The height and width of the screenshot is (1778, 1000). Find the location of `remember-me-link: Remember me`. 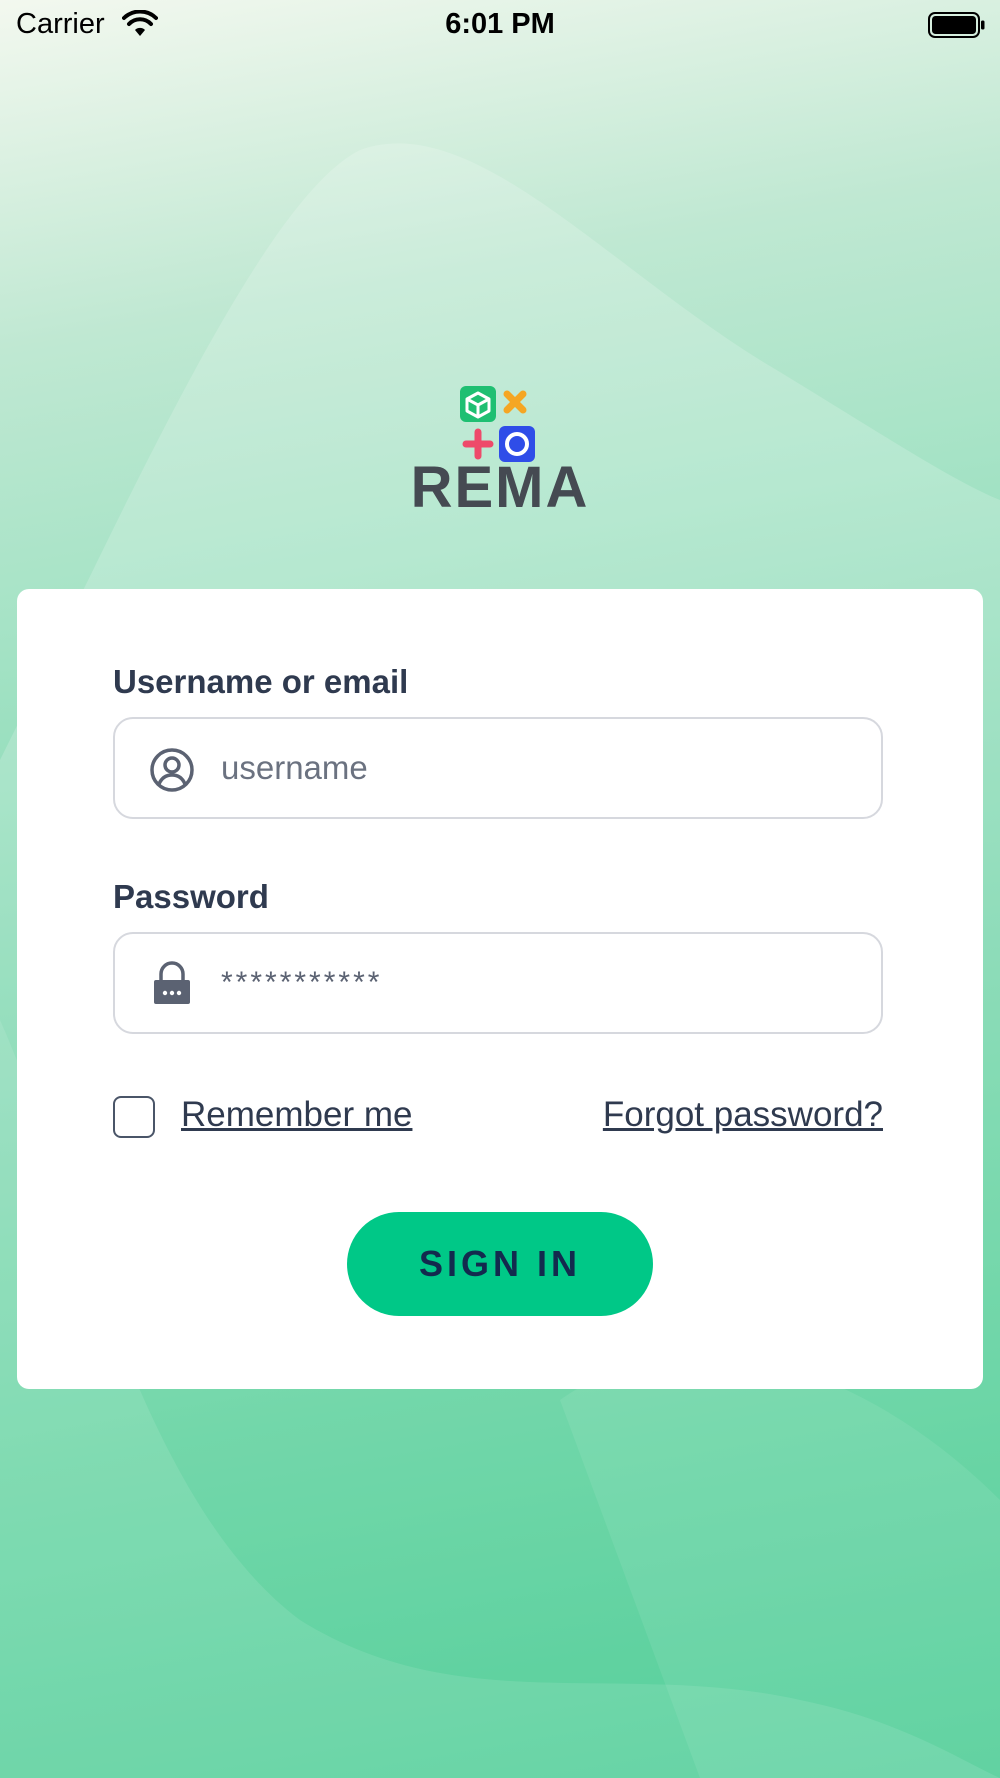

remember-me-link: Remember me is located at coordinates (296, 1115).